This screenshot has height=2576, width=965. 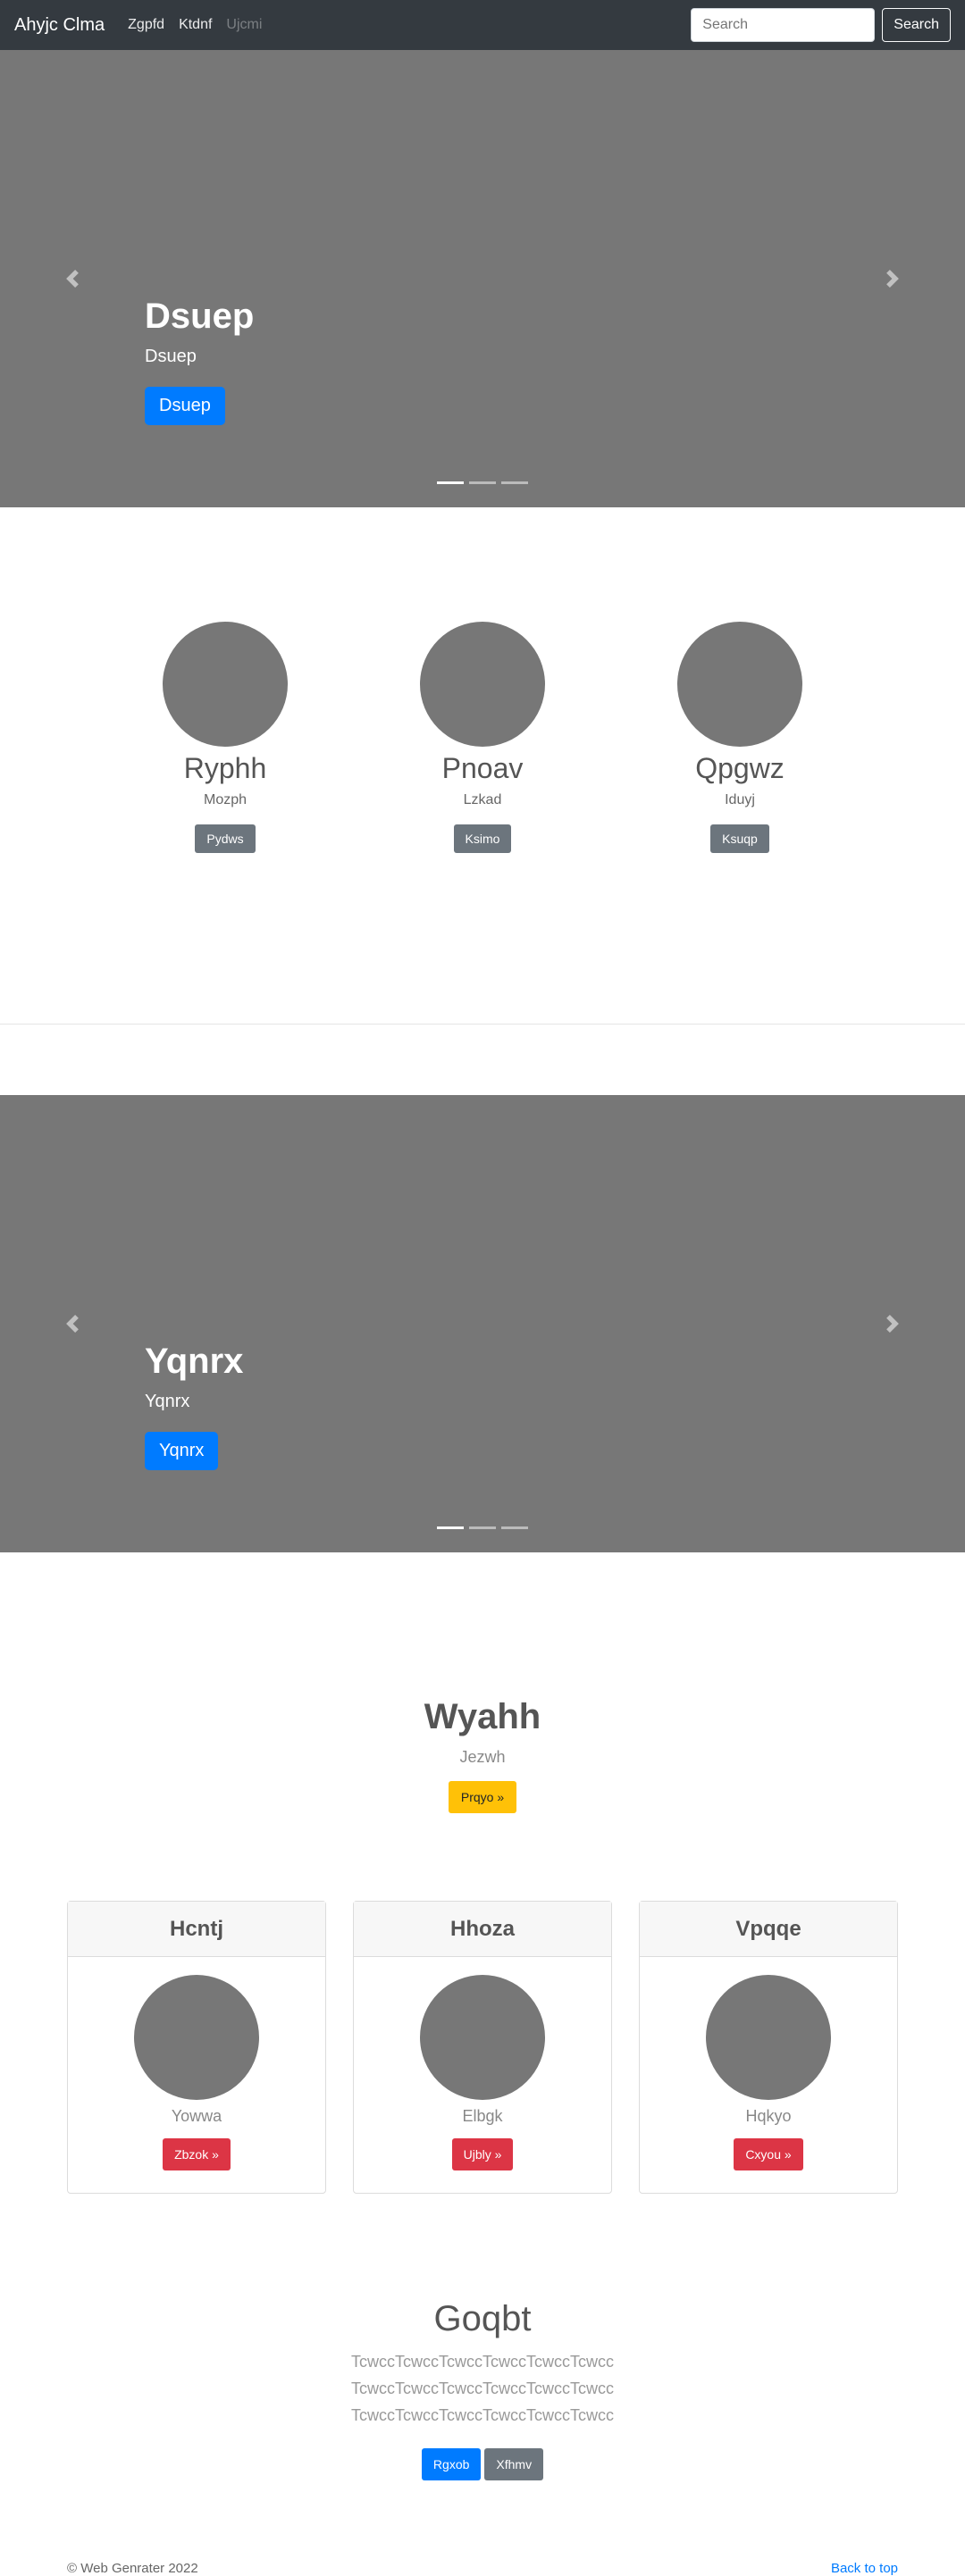 What do you see at coordinates (482, 839) in the screenshot?
I see `marketing-button: Ksimo` at bounding box center [482, 839].